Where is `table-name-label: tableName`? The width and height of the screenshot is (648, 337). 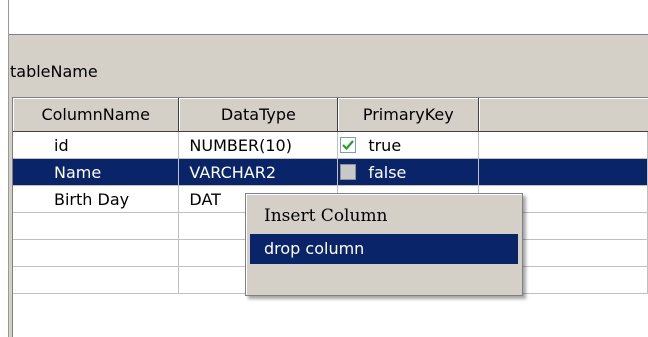 table-name-label: tableName is located at coordinates (54, 71).